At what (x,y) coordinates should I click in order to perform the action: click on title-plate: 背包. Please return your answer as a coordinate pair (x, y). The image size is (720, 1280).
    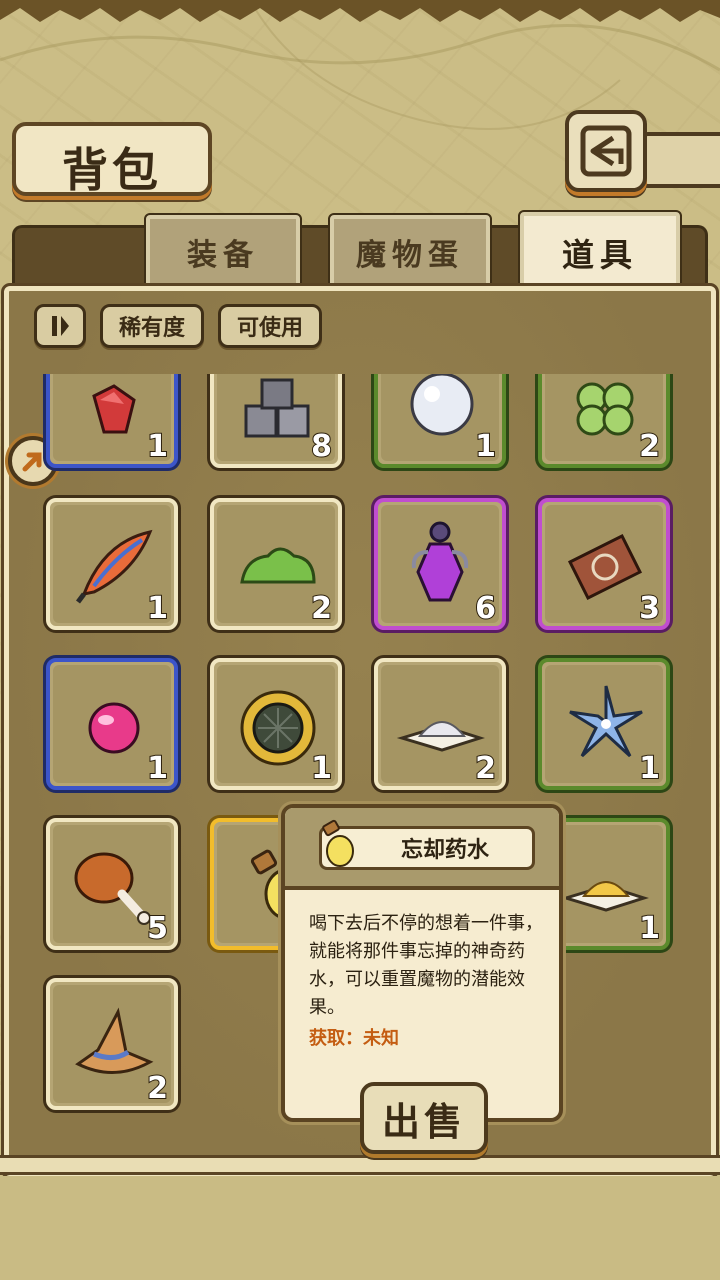
    Looking at the image, I should click on (112, 159).